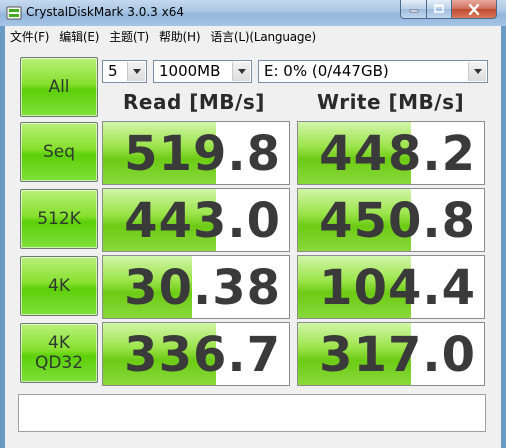 This screenshot has height=448, width=506. I want to click on minimize-icon, so click(413, 11).